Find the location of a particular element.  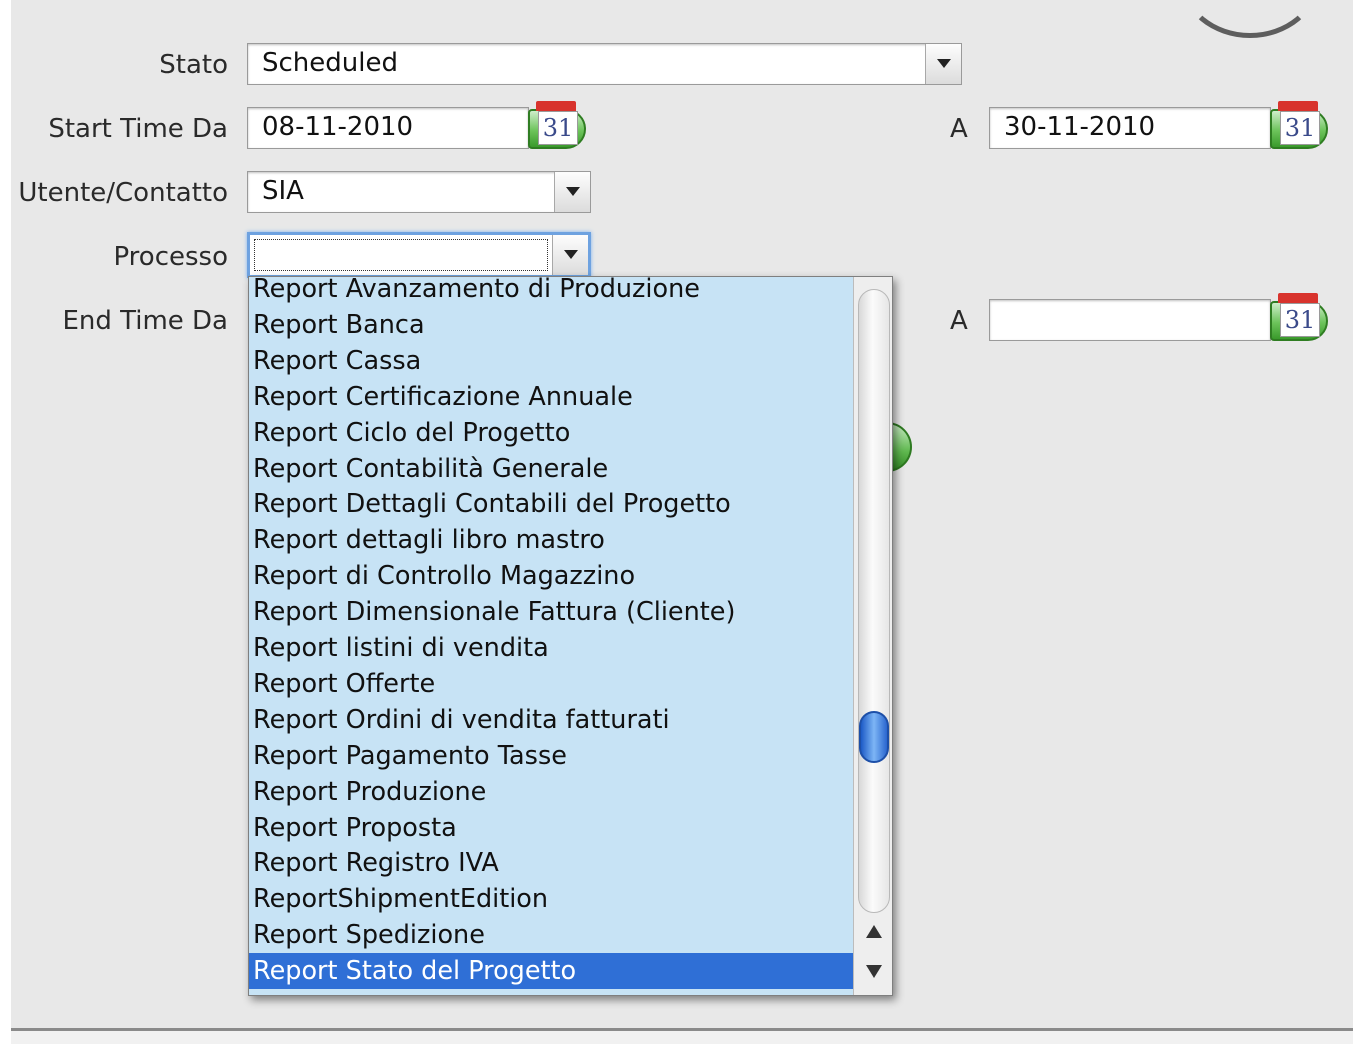

scroll-up-icon is located at coordinates (874, 931).